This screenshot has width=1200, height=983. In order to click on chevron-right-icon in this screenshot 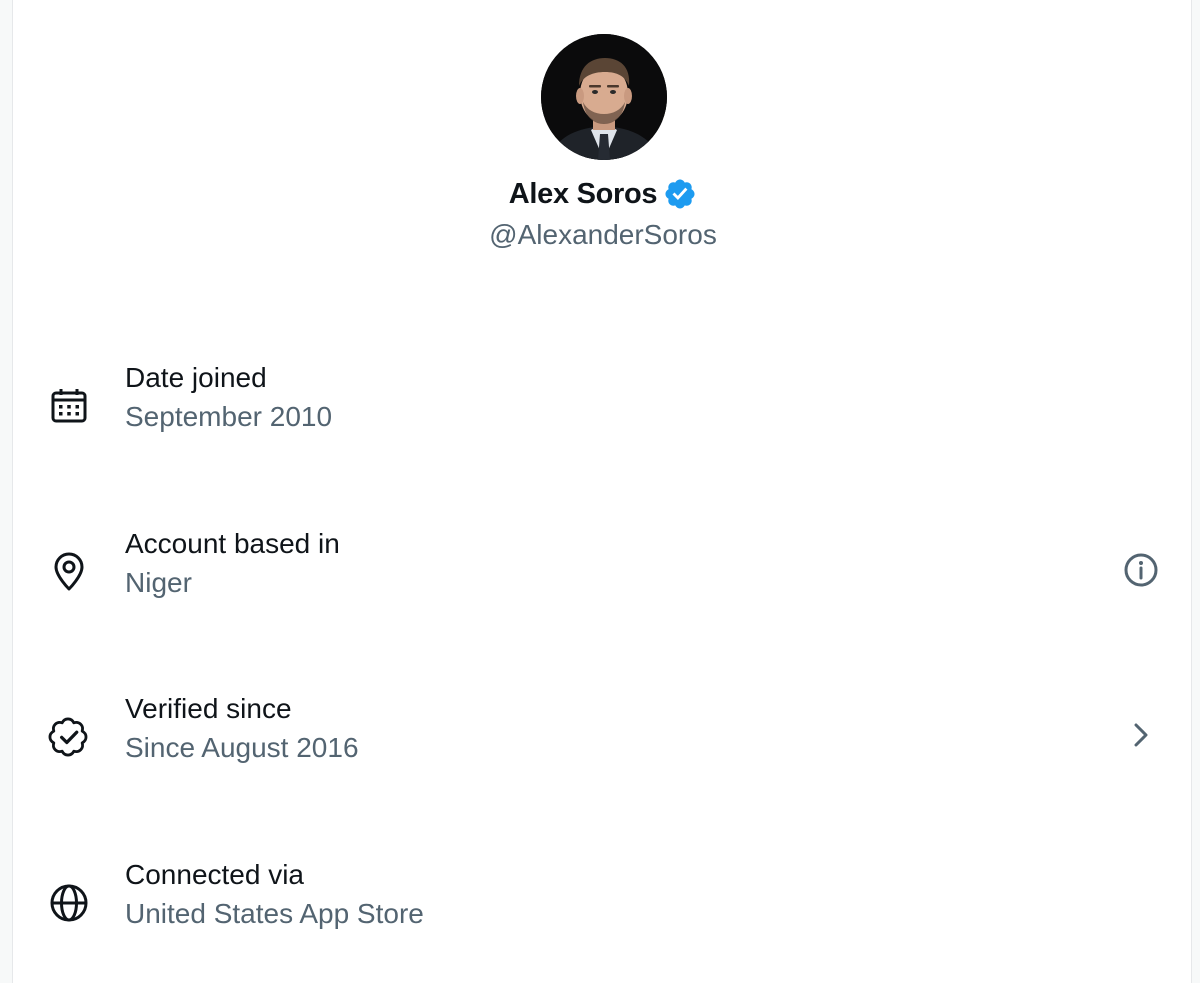, I will do `click(1141, 735)`.